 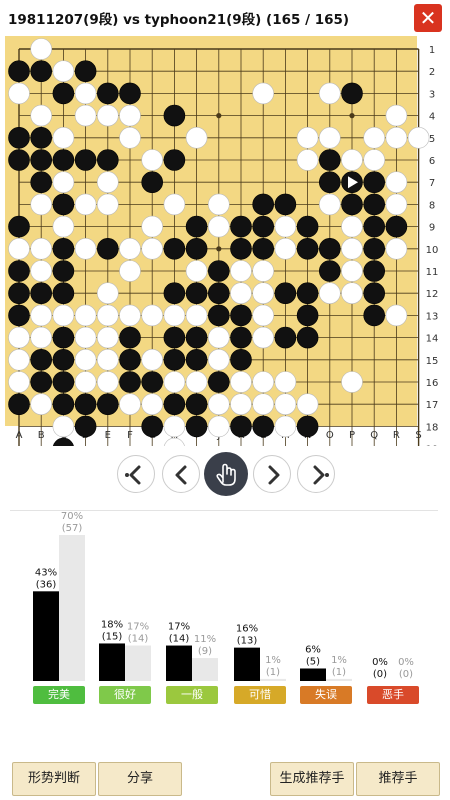 I want to click on last-move-button, so click(x=316, y=474).